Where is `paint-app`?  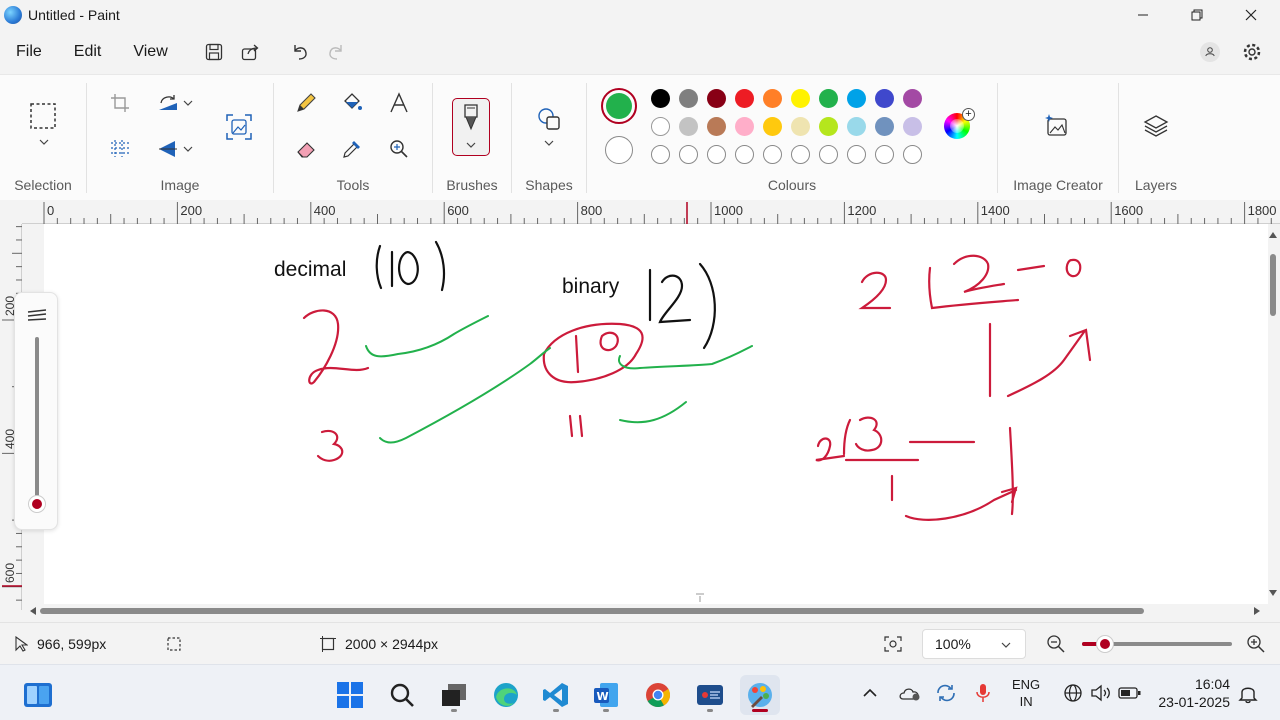 paint-app is located at coordinates (760, 695).